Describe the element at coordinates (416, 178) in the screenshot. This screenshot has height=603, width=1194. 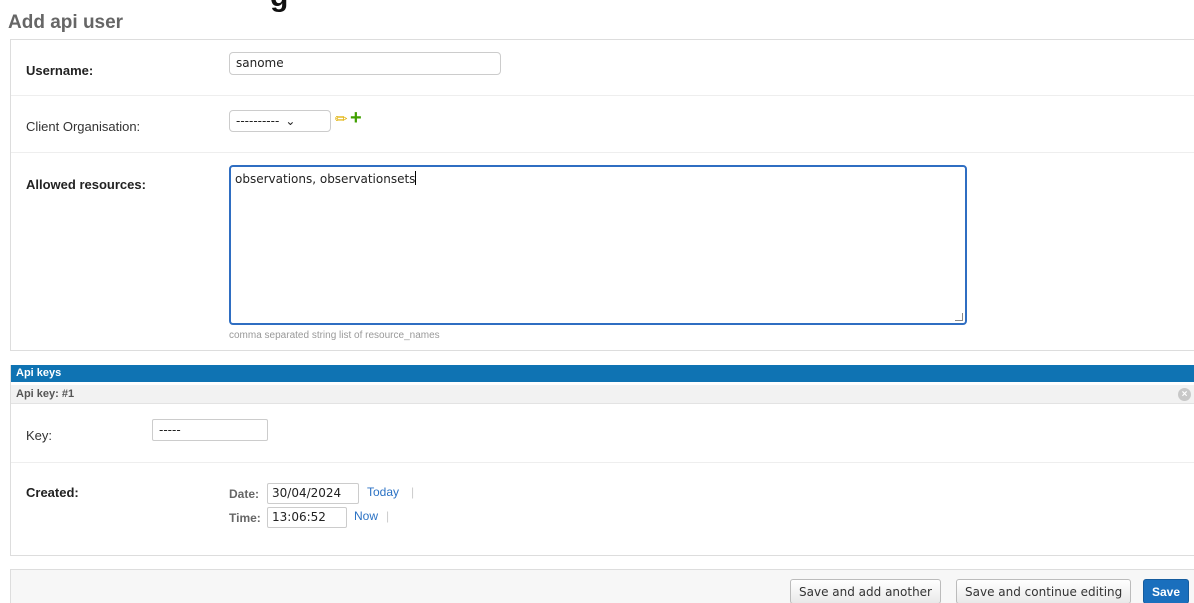
I see `text-caret` at that location.